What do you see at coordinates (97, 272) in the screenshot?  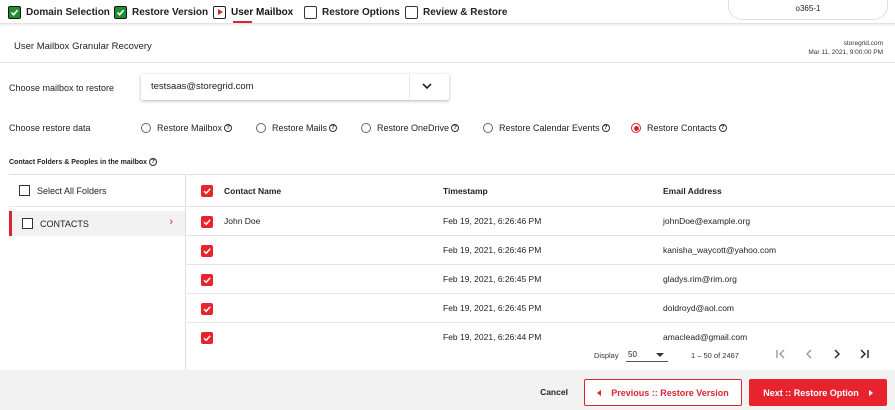 I see `folder-list: Select All Folders CONTACTS ›` at bounding box center [97, 272].